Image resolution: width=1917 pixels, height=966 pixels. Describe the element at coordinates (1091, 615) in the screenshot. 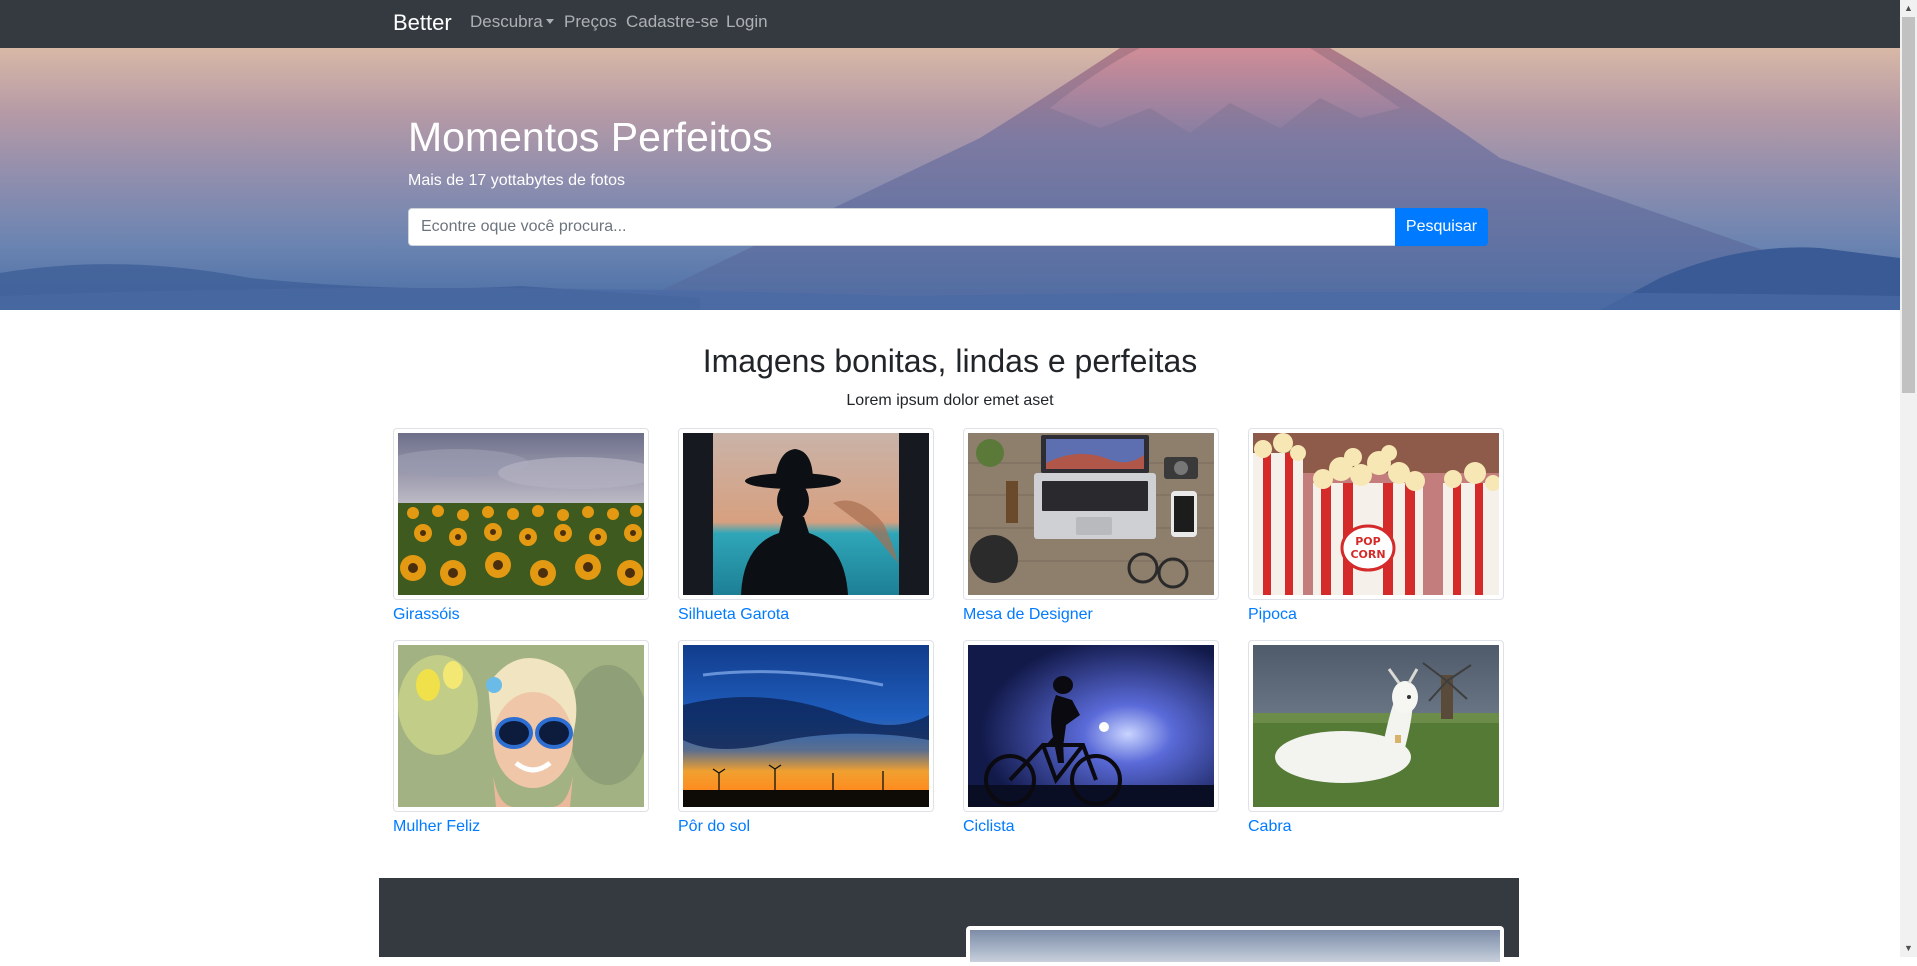

I see `caption-link: Mesa de Designer` at that location.